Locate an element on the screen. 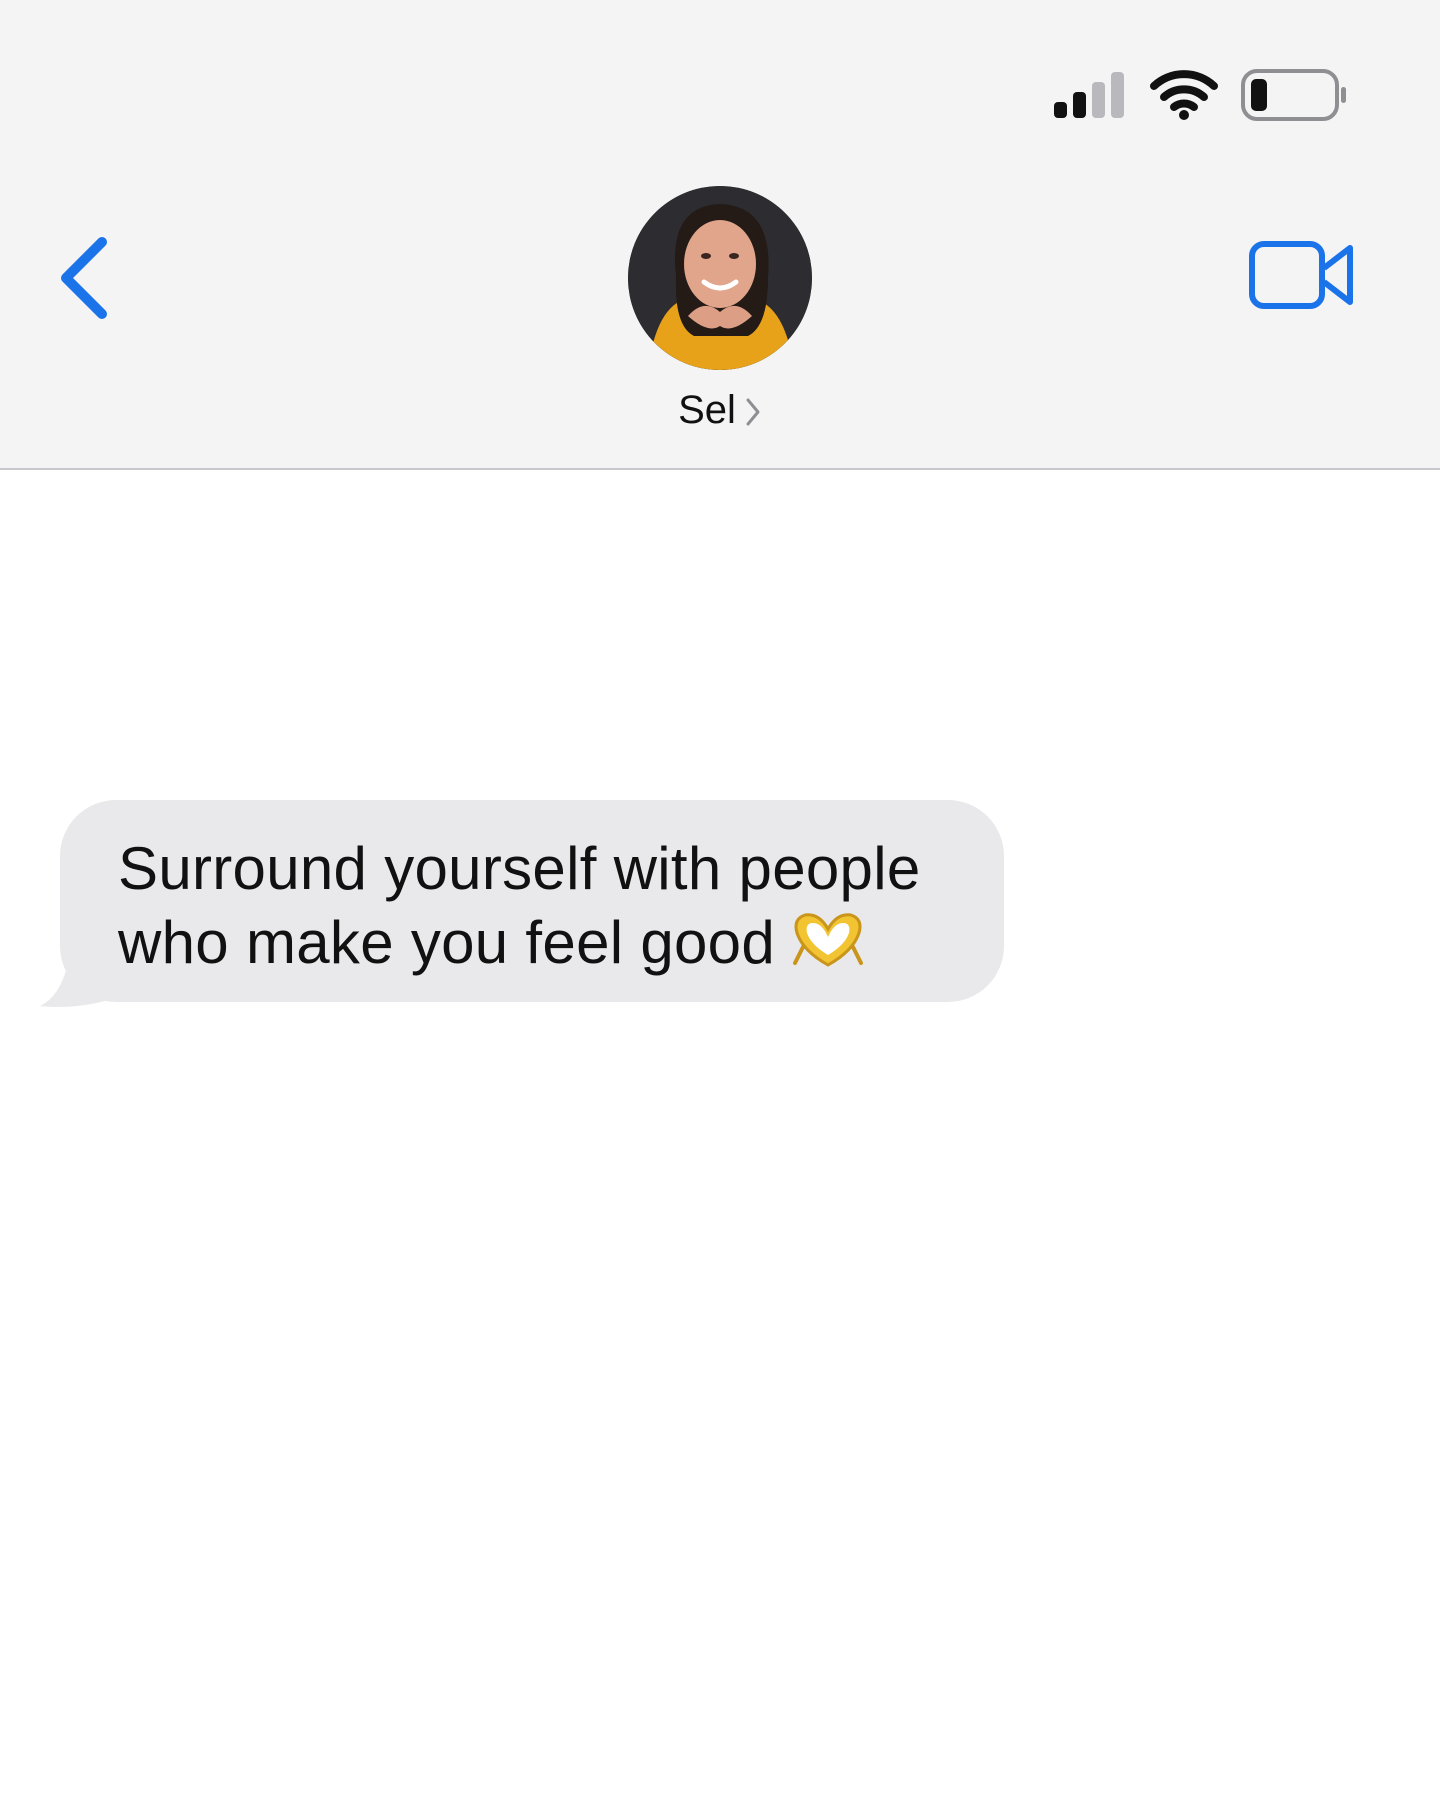 The width and height of the screenshot is (1440, 1796). chevron-left-icon is located at coordinates (84, 278).